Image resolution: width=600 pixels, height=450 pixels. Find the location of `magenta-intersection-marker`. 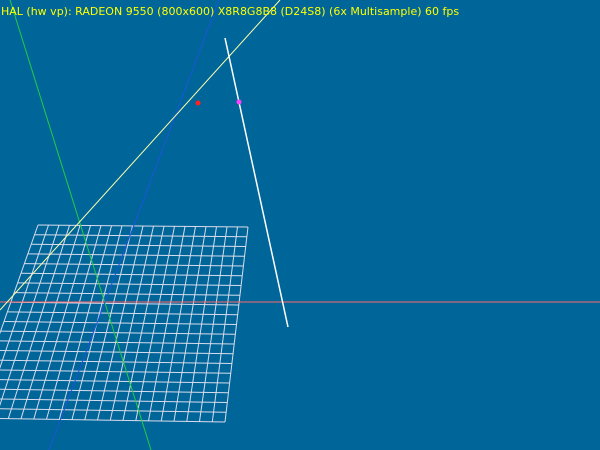

magenta-intersection-marker is located at coordinates (239, 102).